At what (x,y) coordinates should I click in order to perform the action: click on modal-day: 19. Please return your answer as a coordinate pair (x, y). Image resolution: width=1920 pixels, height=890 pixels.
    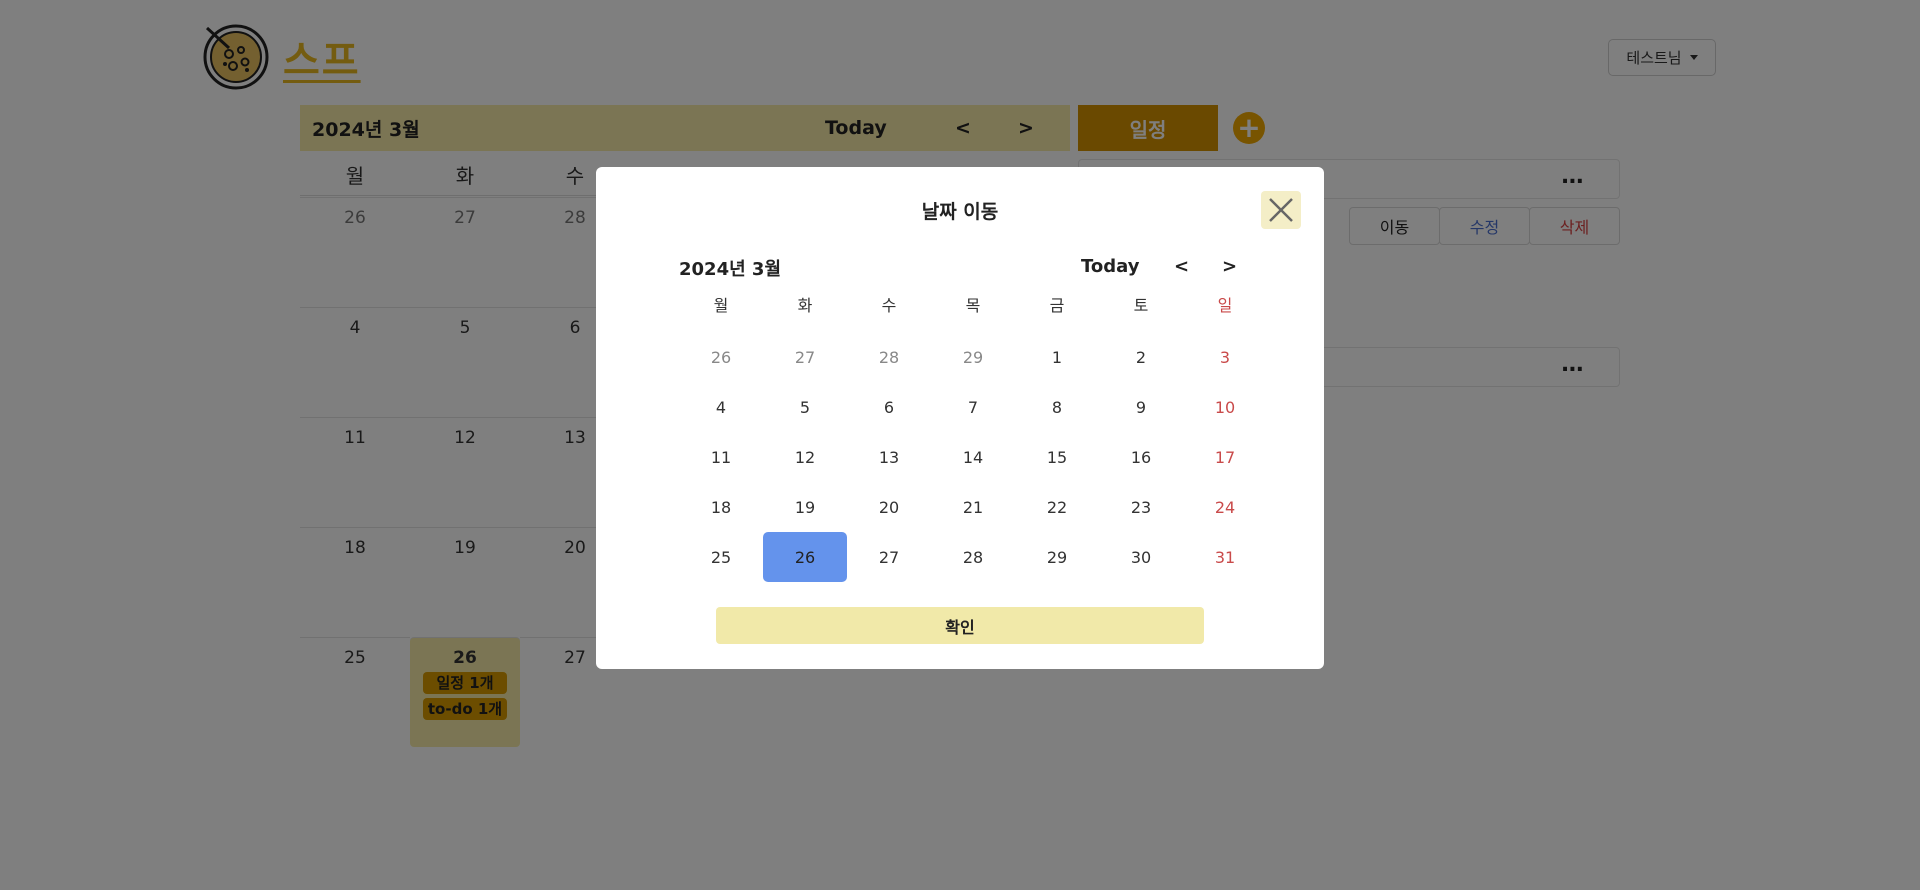
    Looking at the image, I should click on (805, 507).